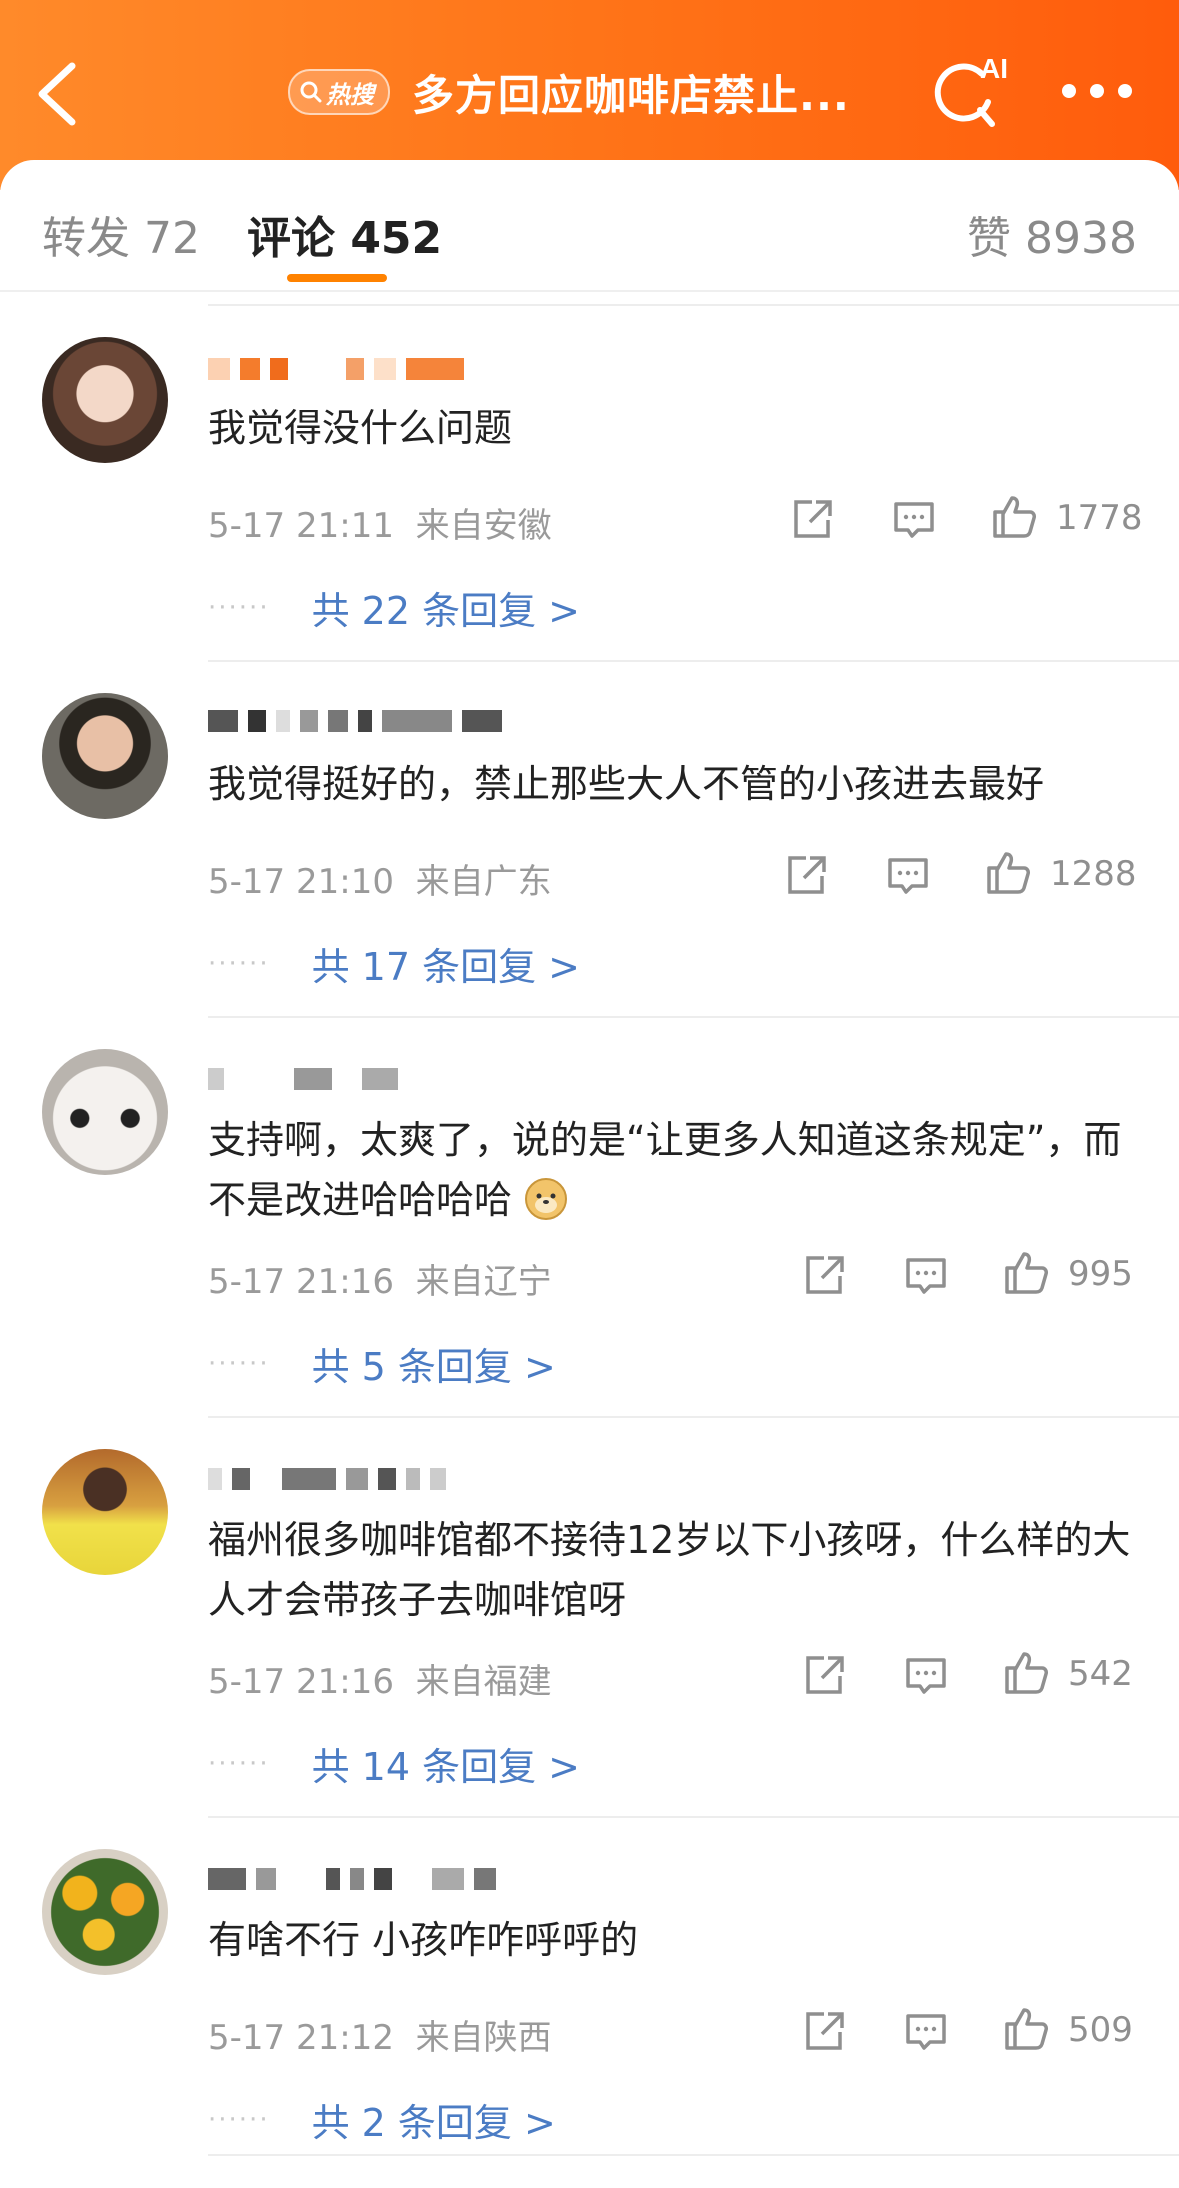  What do you see at coordinates (1100, 2030) in the screenshot?
I see `like-count: 509` at bounding box center [1100, 2030].